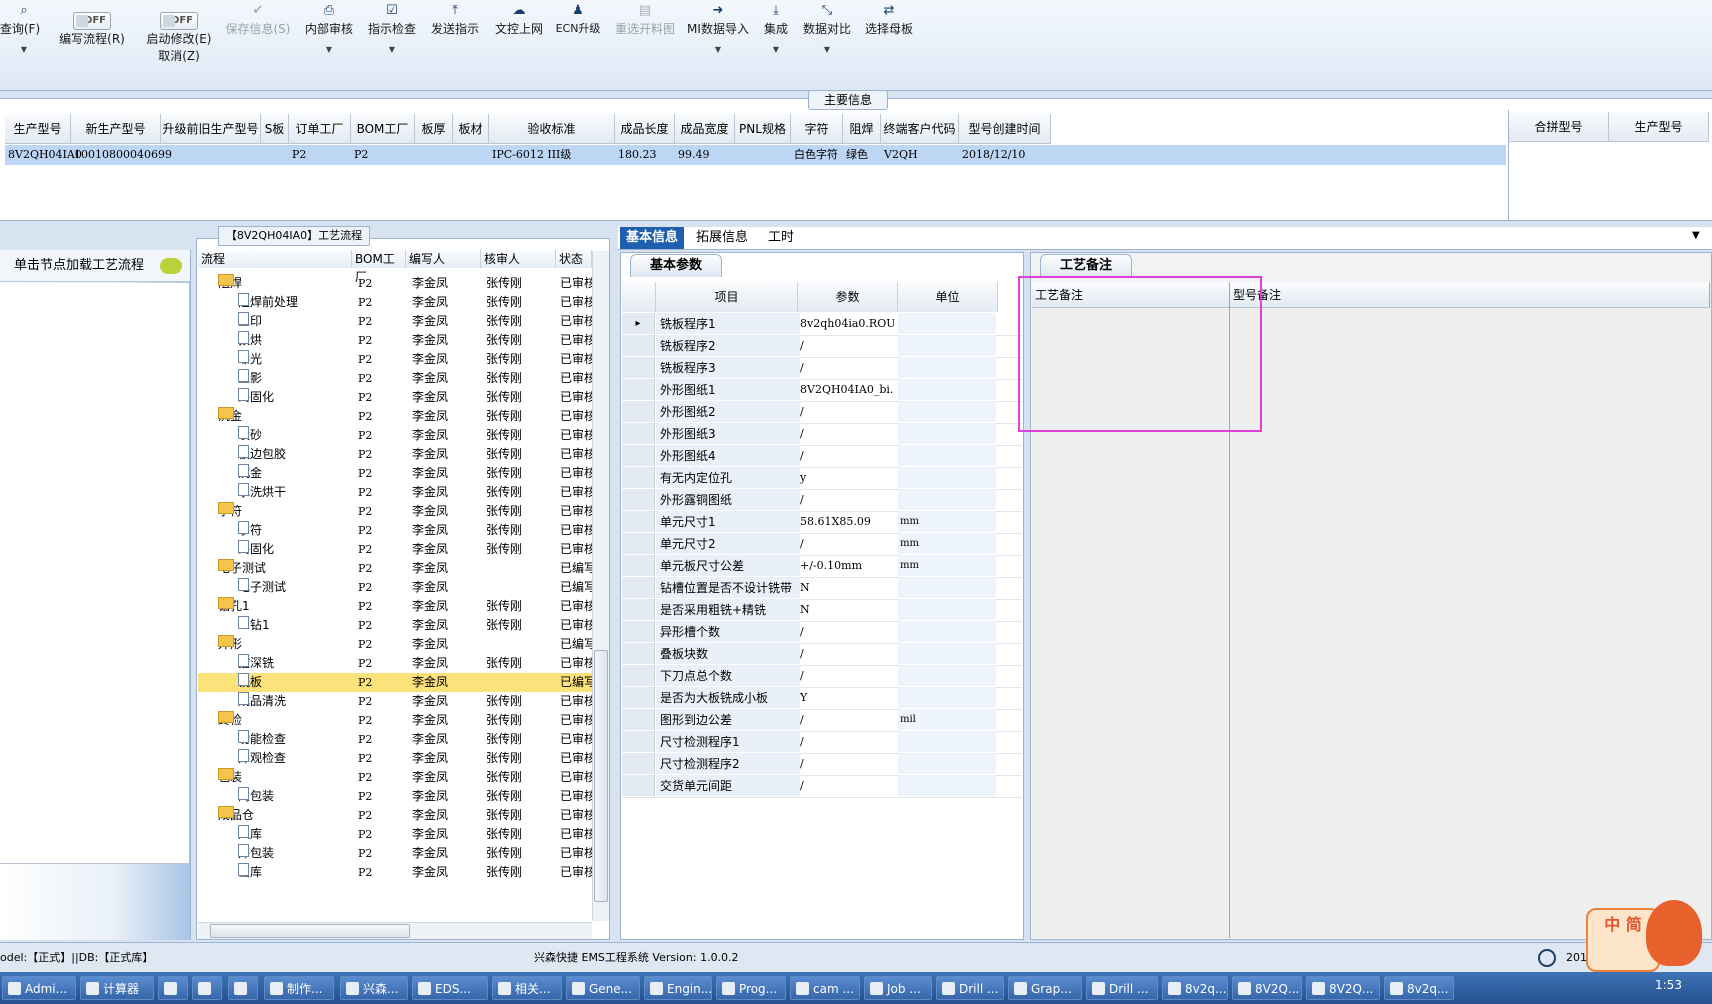 This screenshot has width=1712, height=1004. I want to click on left-nav-list, so click(94, 573).